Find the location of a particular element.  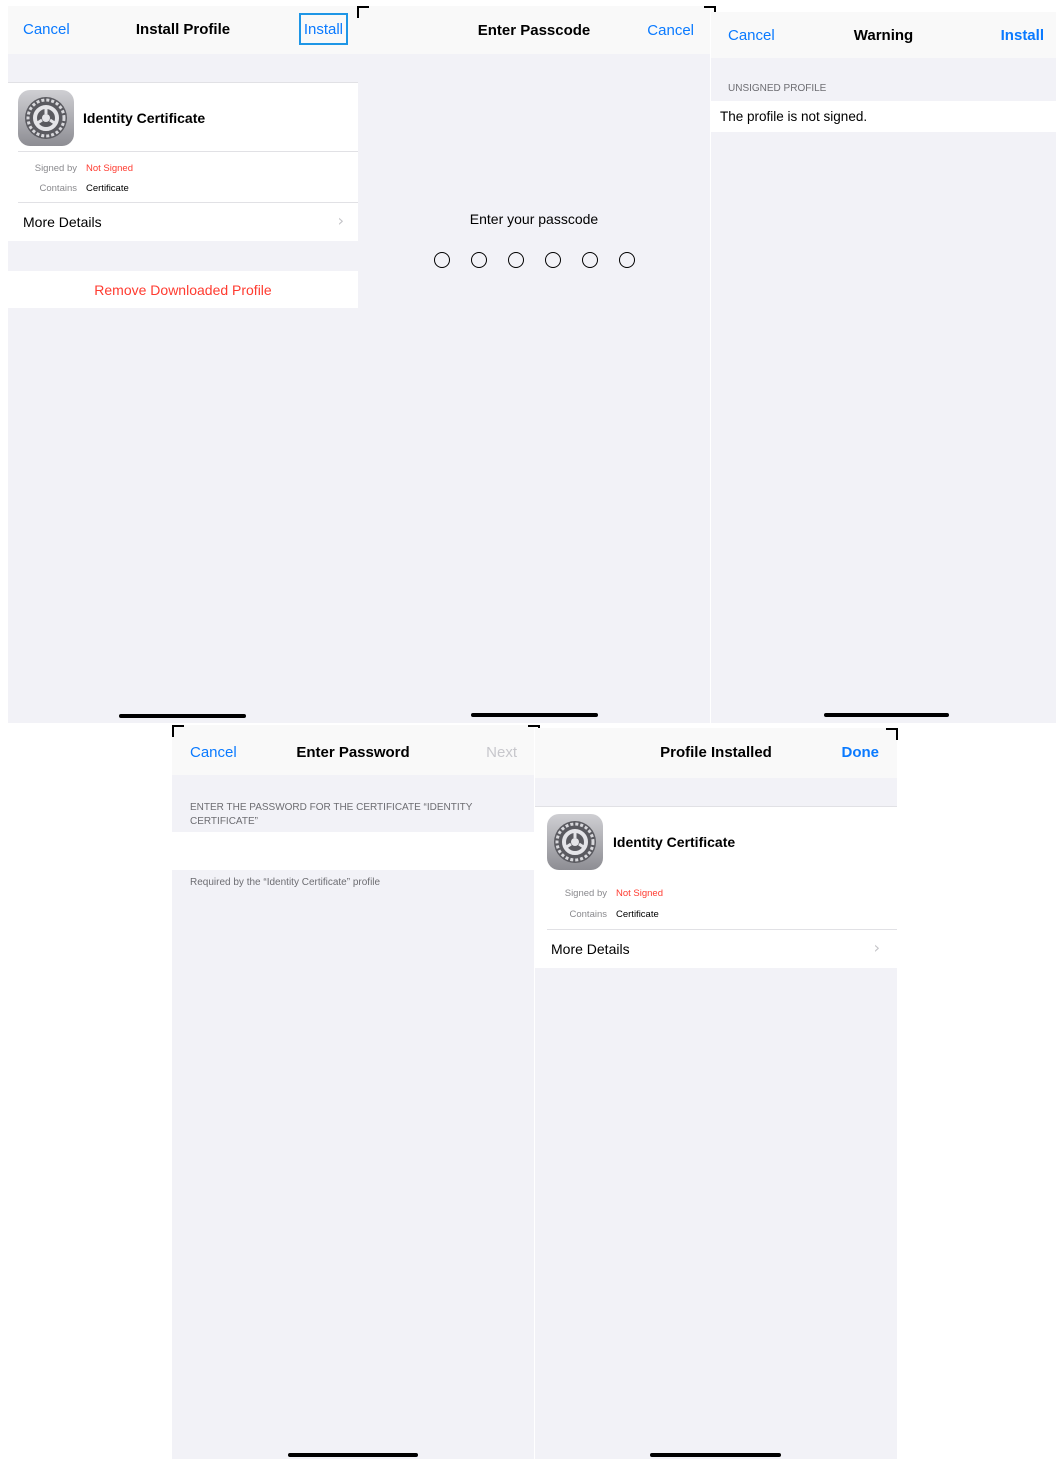

next-button: Next is located at coordinates (501, 752).